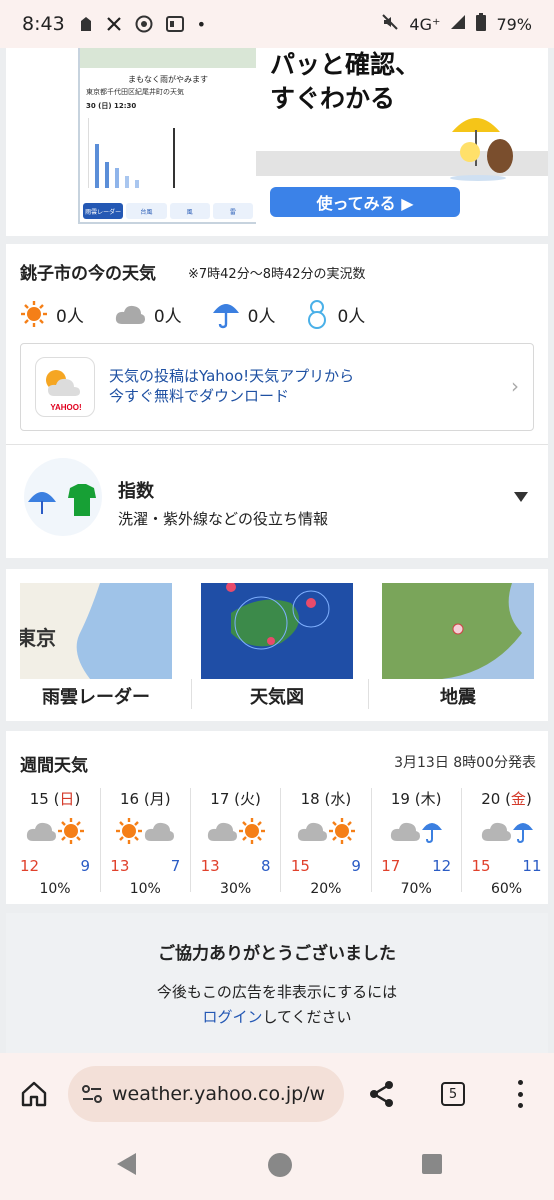  Describe the element at coordinates (55, 799) in the screenshot. I see `day-date: 15 (日)` at that location.